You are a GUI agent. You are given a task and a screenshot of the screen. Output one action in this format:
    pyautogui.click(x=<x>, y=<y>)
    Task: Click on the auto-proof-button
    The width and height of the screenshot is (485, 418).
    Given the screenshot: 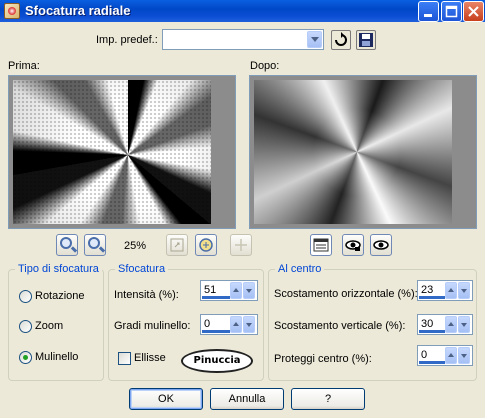 What is the action you would take?
    pyautogui.click(x=353, y=245)
    